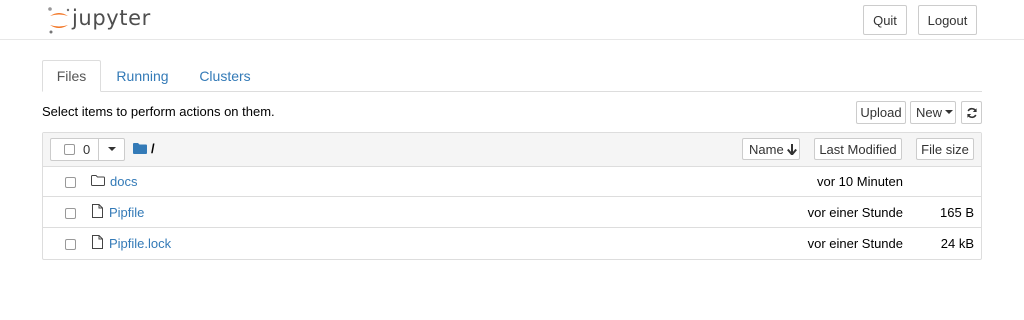 The width and height of the screenshot is (1024, 320). Describe the element at coordinates (858, 149) in the screenshot. I see `sort-by-last-modified-button: Last Modified` at that location.